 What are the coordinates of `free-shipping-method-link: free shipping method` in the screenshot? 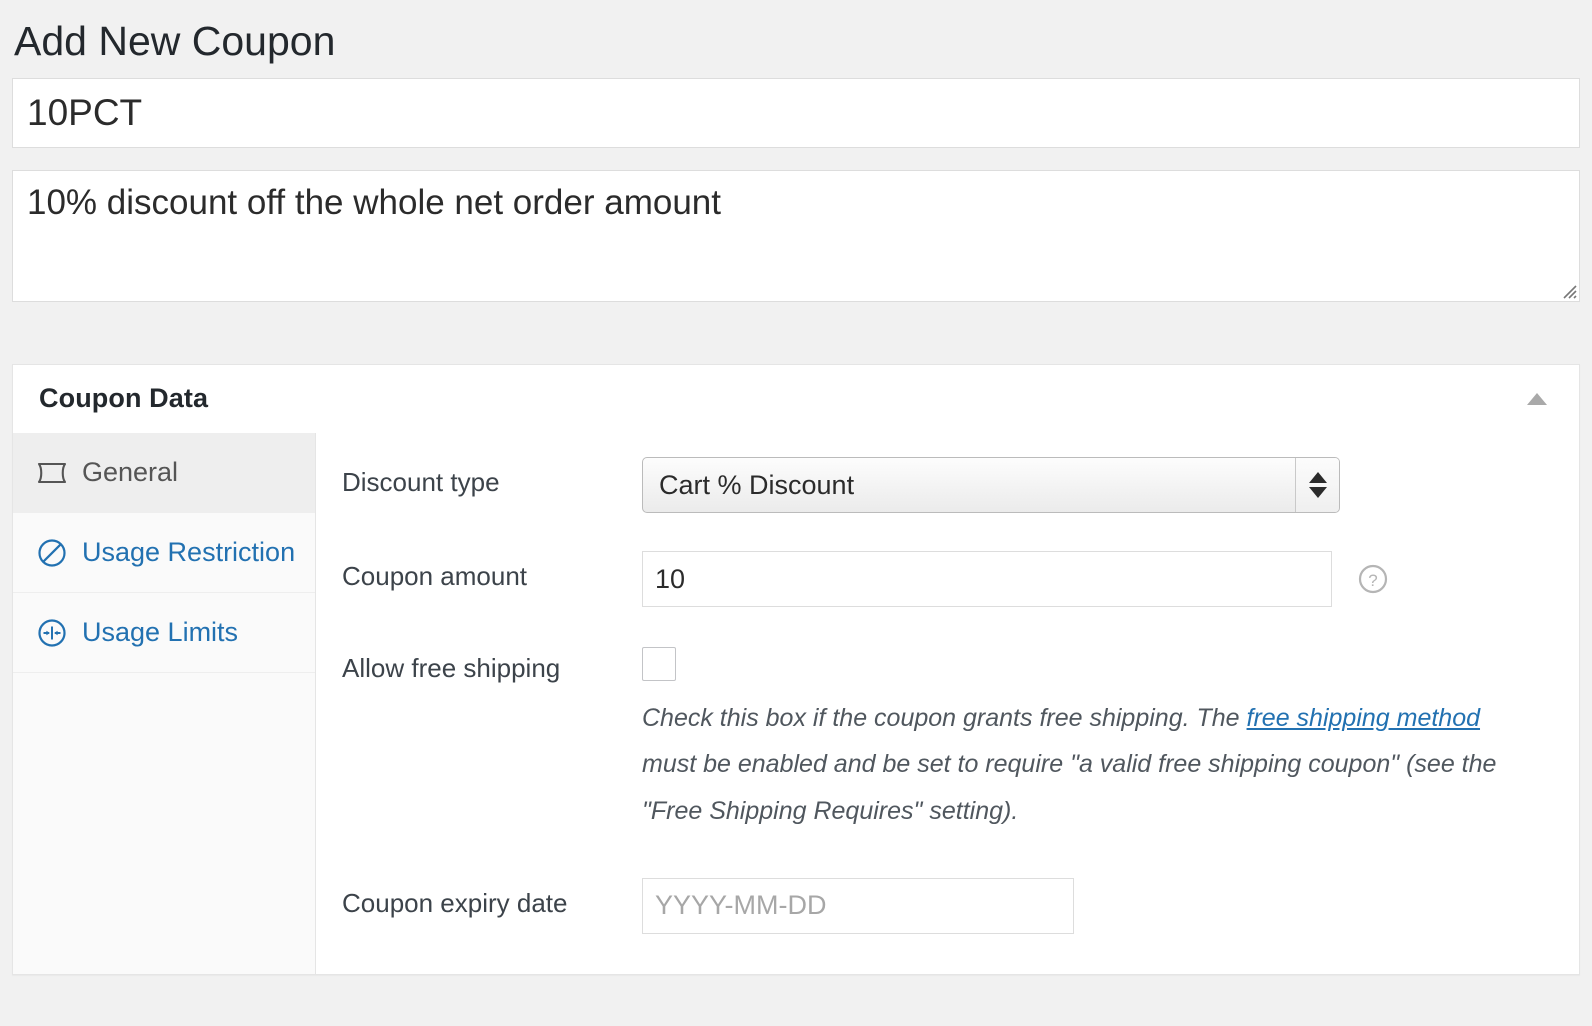 It's located at (1363, 718).